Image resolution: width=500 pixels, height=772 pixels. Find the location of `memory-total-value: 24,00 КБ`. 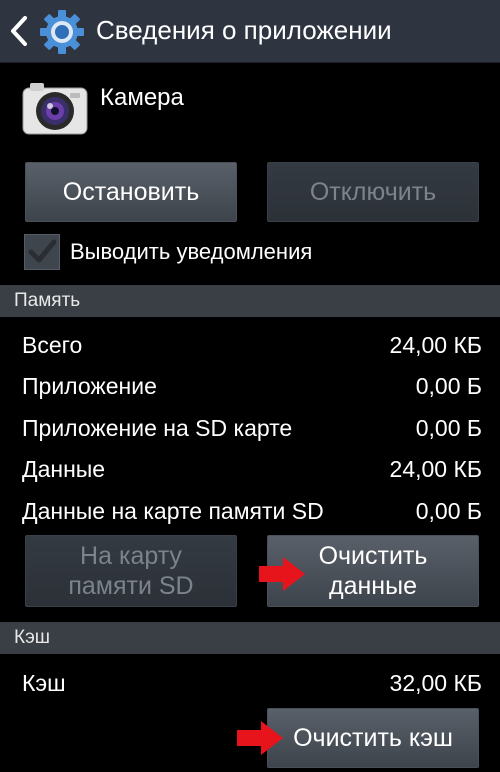

memory-total-value: 24,00 КБ is located at coordinates (435, 345).